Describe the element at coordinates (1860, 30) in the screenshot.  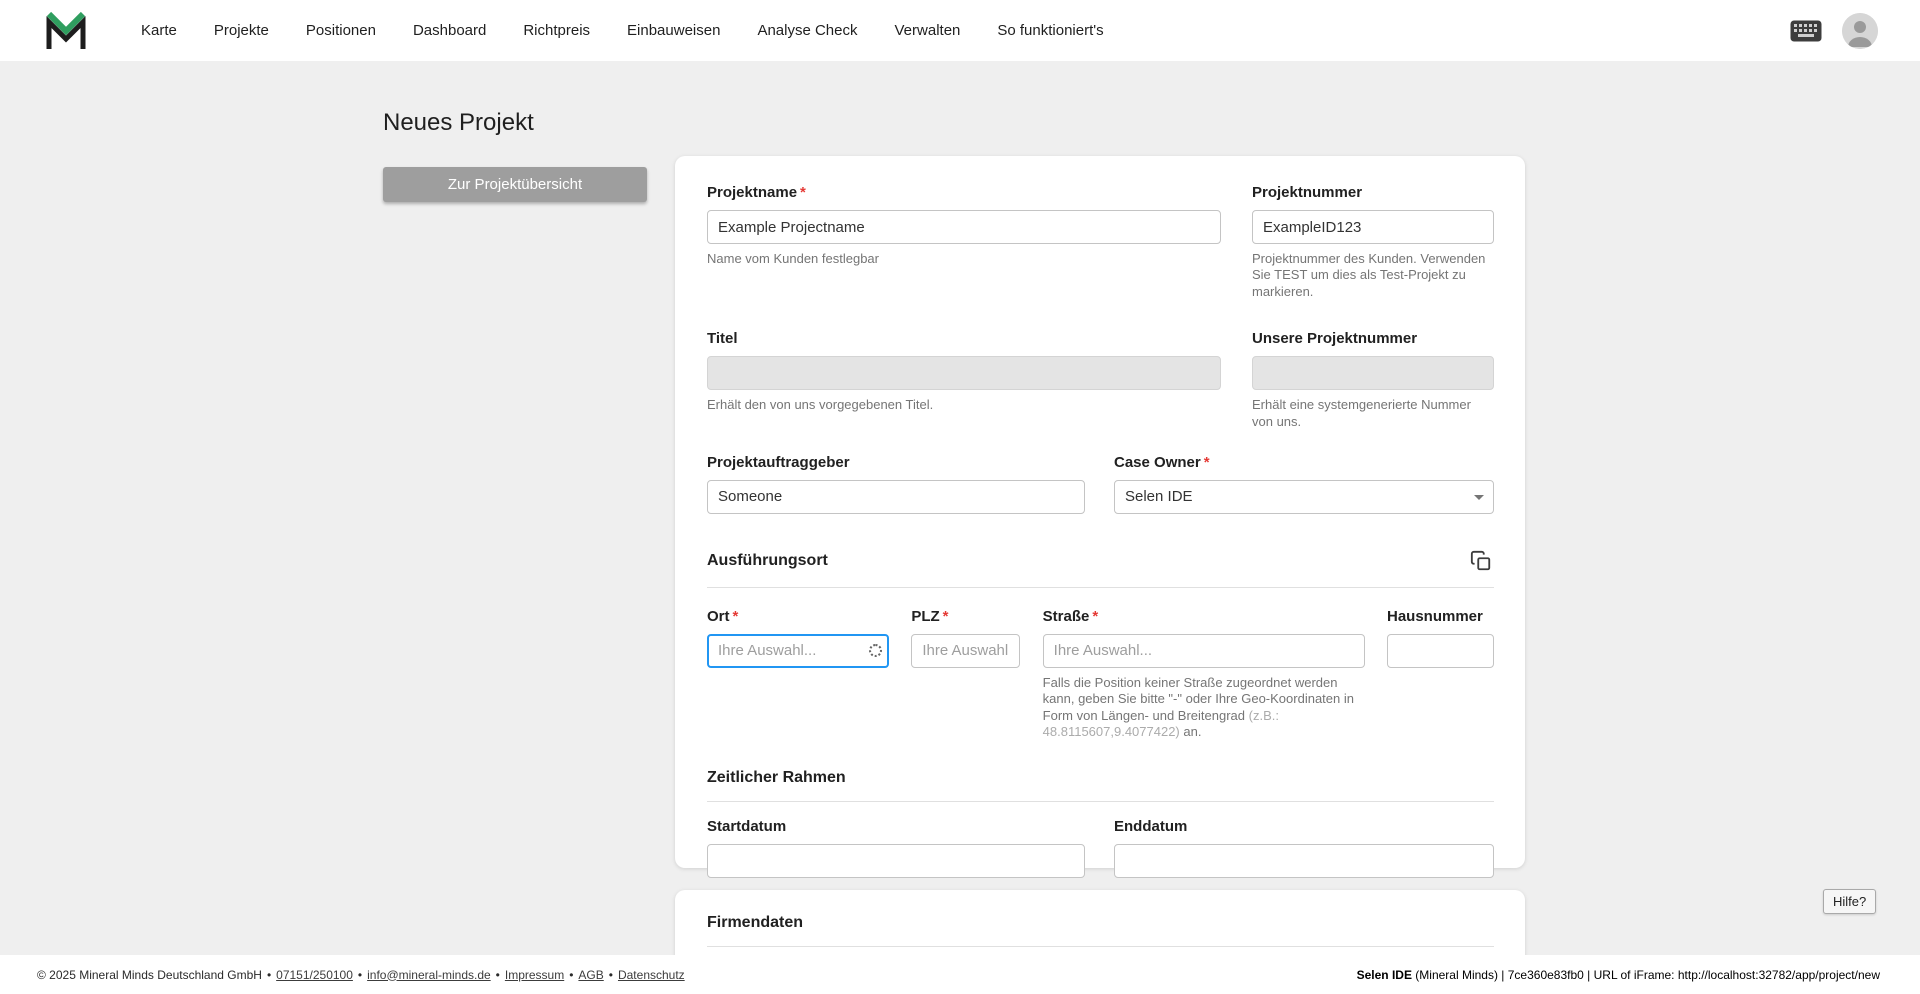
I see `user-avatar-icon` at that location.